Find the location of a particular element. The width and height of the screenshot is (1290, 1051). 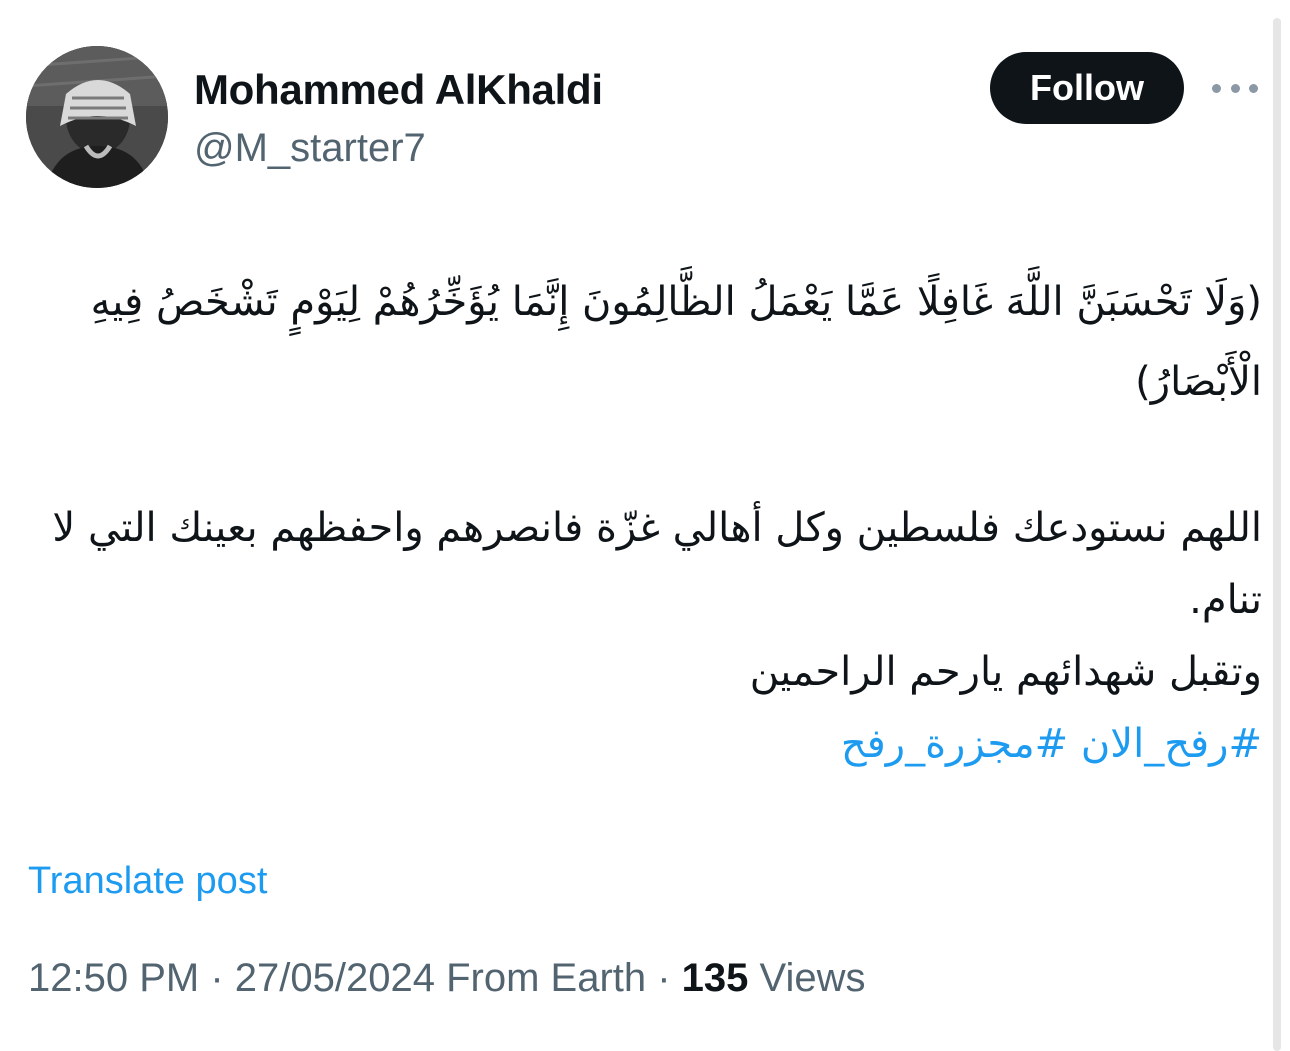

avatar is located at coordinates (97, 117).